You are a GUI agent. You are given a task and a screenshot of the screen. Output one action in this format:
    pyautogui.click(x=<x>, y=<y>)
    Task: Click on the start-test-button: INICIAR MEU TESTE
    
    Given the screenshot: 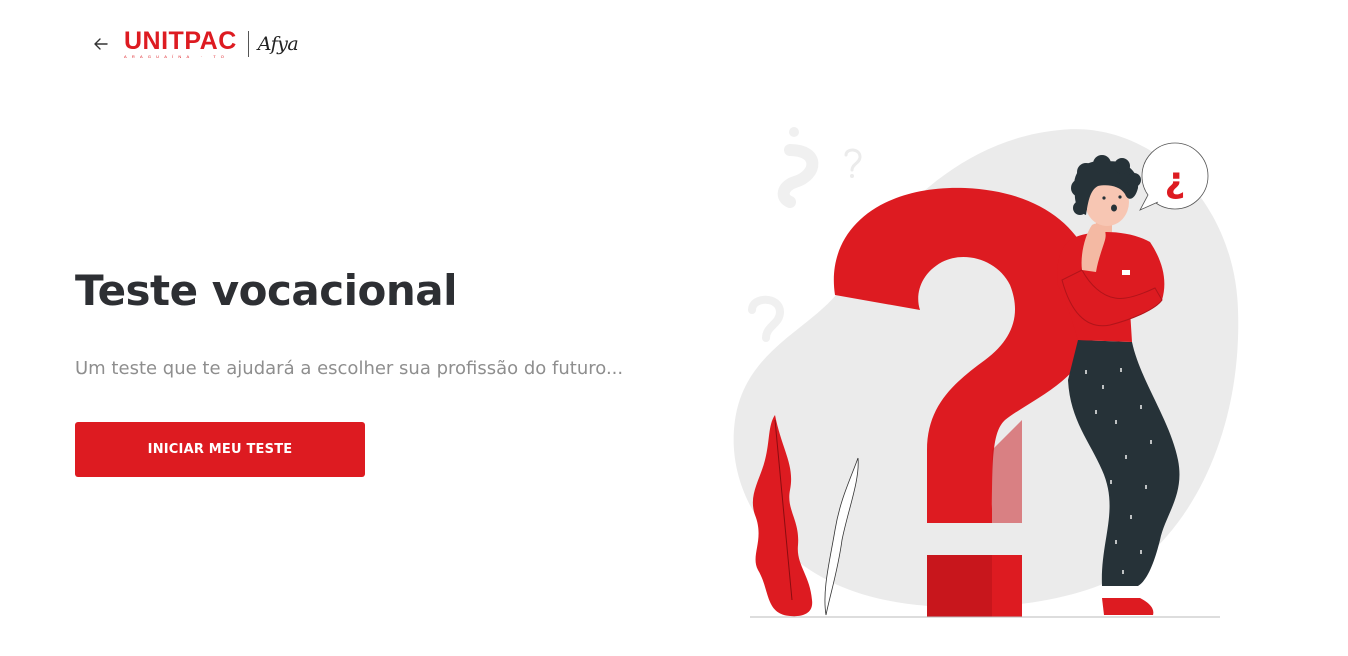 What is the action you would take?
    pyautogui.click(x=220, y=449)
    